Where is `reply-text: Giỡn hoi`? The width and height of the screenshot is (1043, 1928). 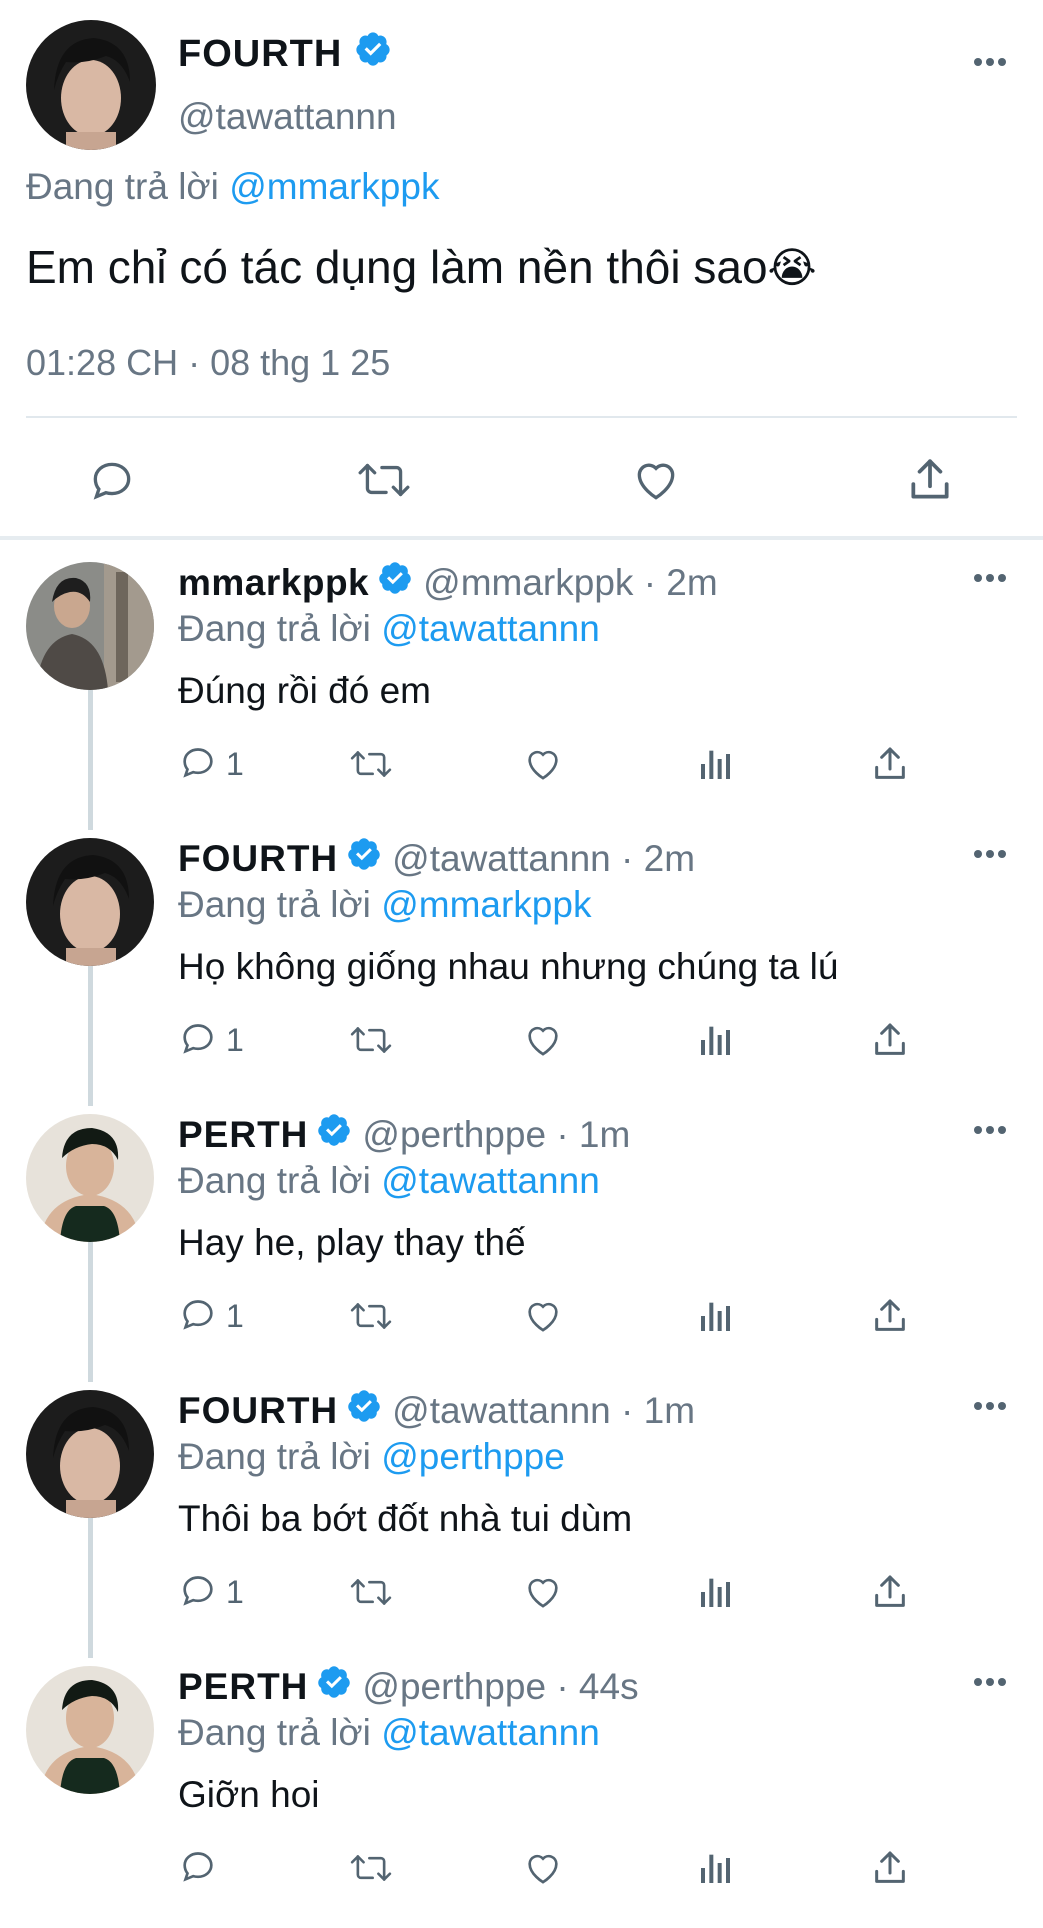 reply-text: Giỡn hoi is located at coordinates (249, 1794).